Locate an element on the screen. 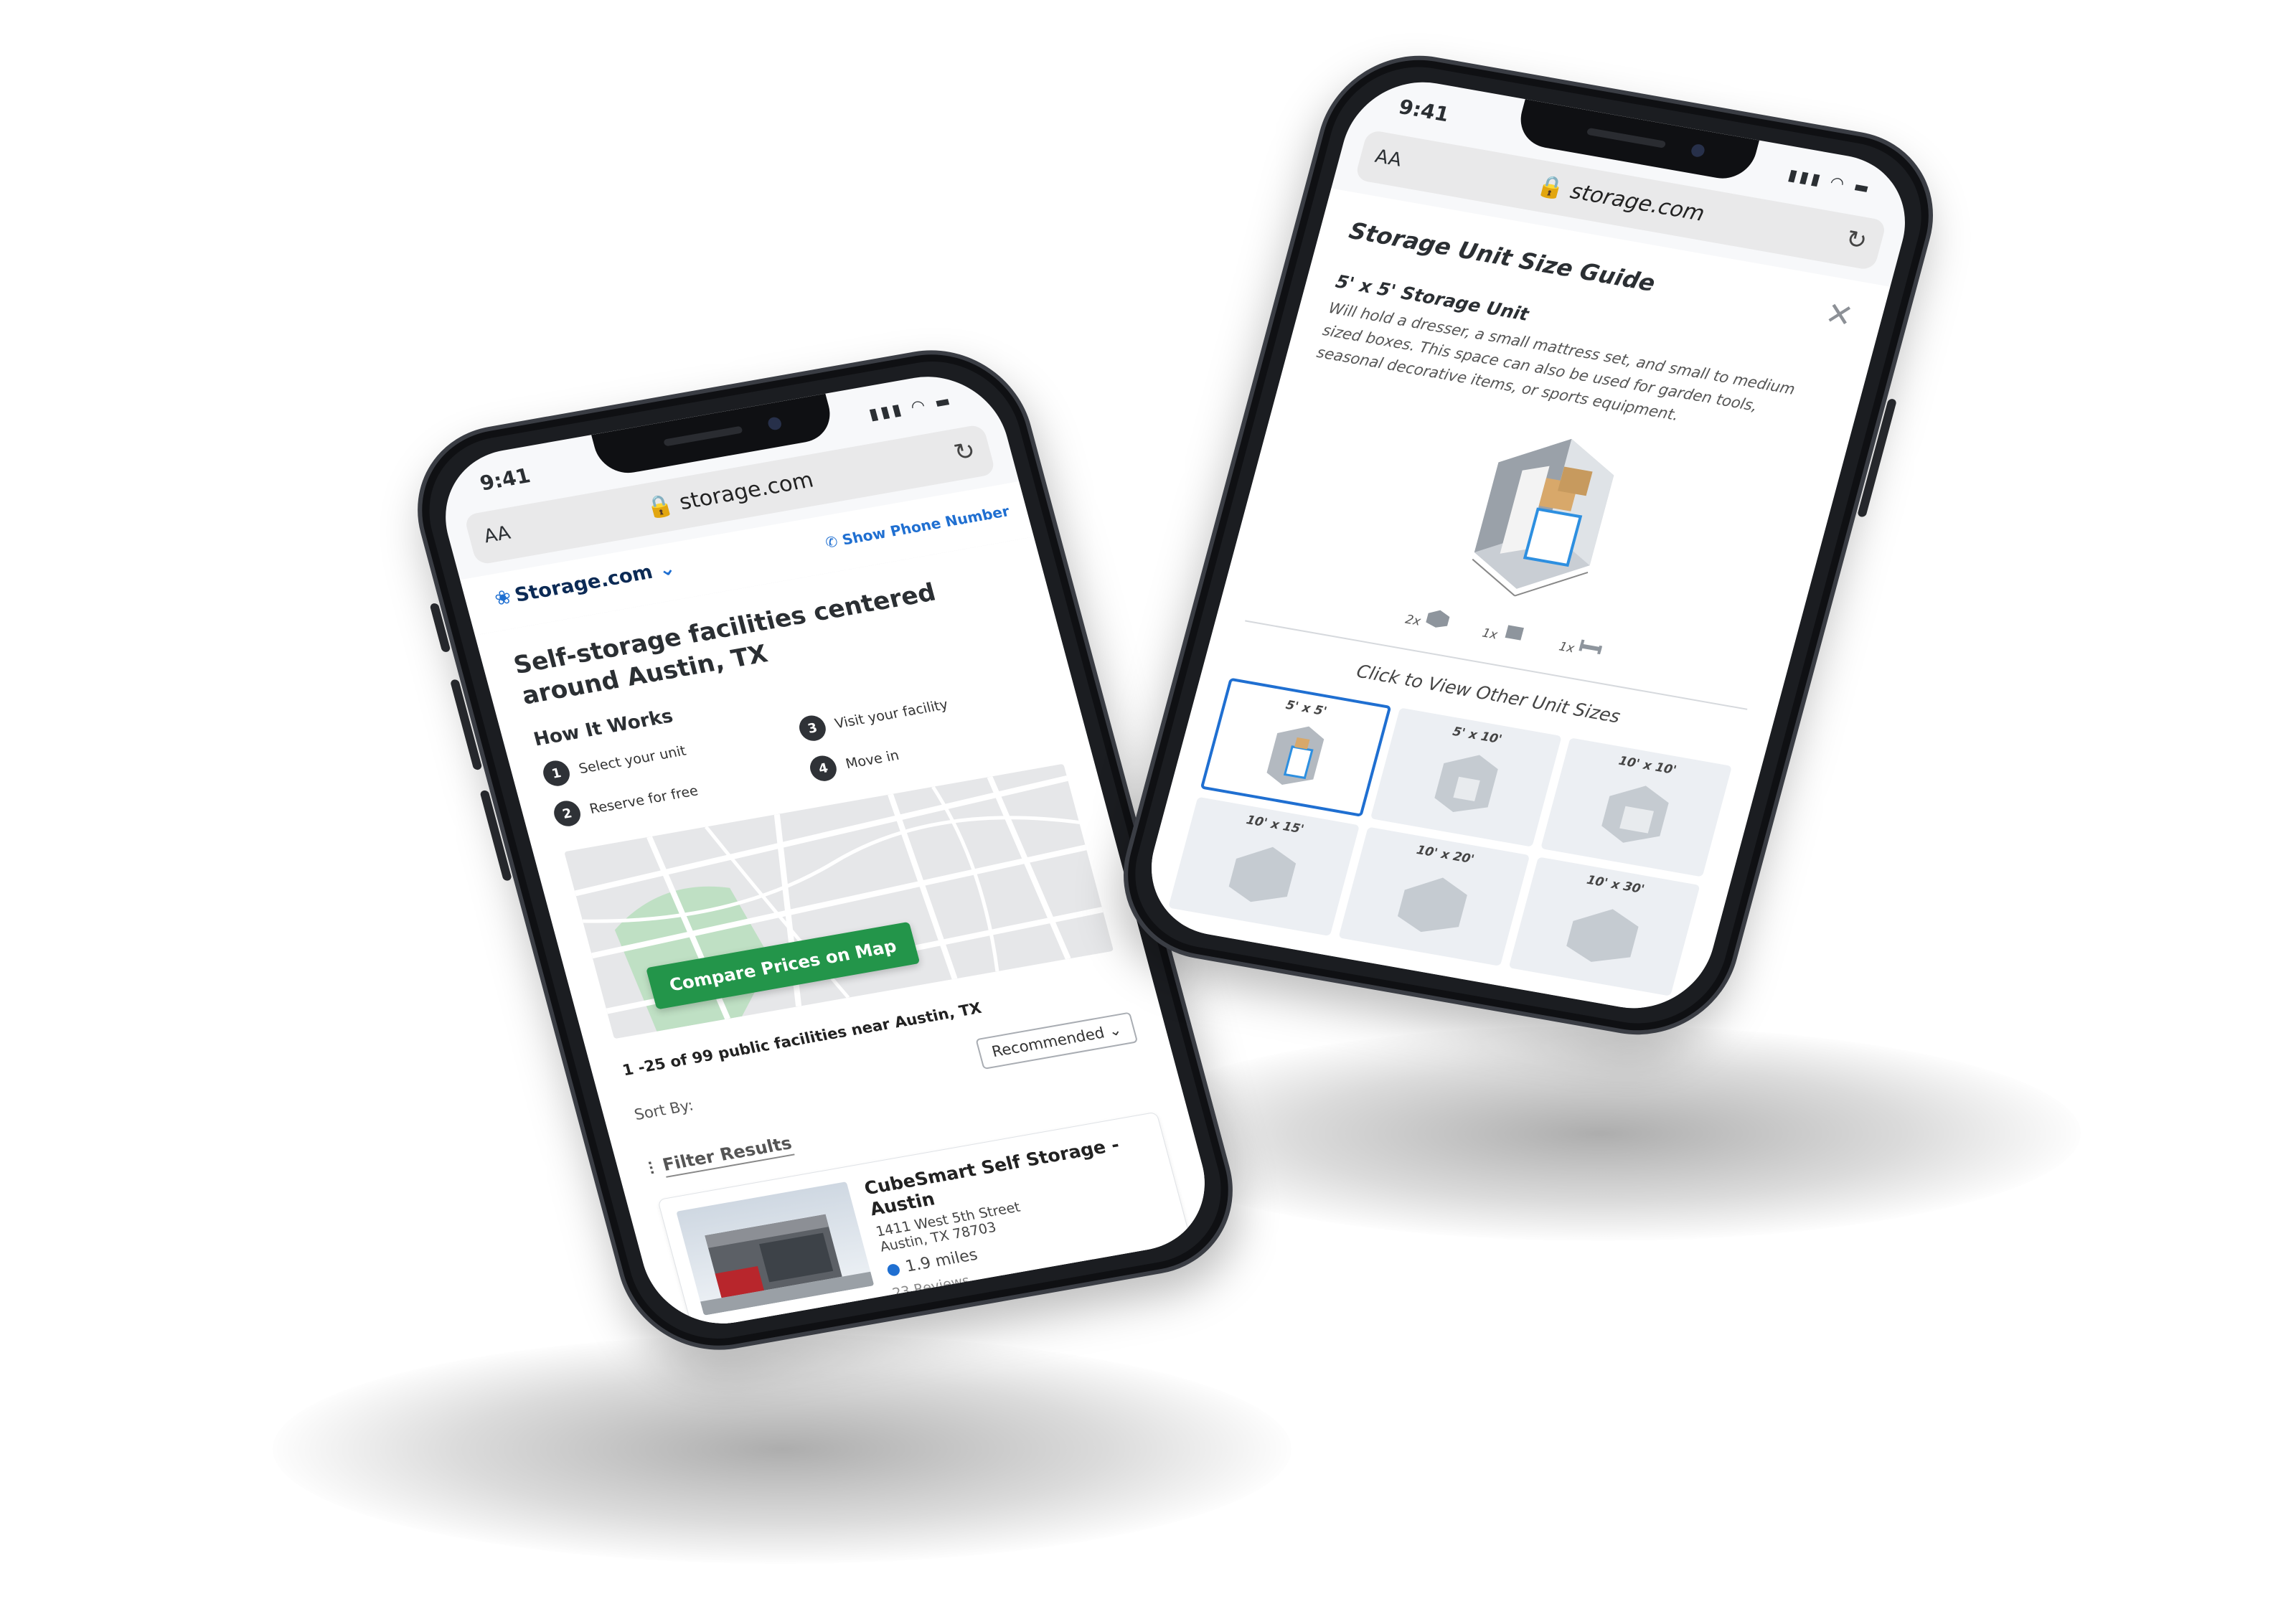 This screenshot has width=2296, height=1604. unit-size-tile: 10' x 20' is located at coordinates (1434, 896).